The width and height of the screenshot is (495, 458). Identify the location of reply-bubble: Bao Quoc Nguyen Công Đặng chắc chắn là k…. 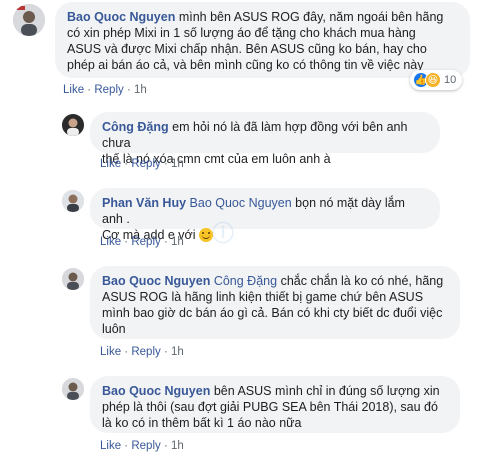
(275, 302).